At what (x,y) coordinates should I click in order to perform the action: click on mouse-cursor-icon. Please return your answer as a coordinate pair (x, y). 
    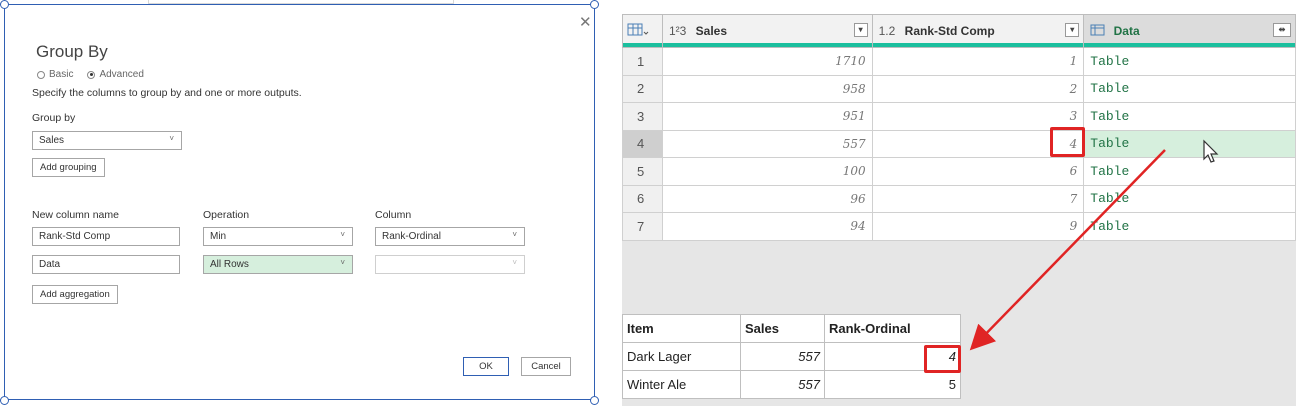
    Looking at the image, I should click on (1211, 151).